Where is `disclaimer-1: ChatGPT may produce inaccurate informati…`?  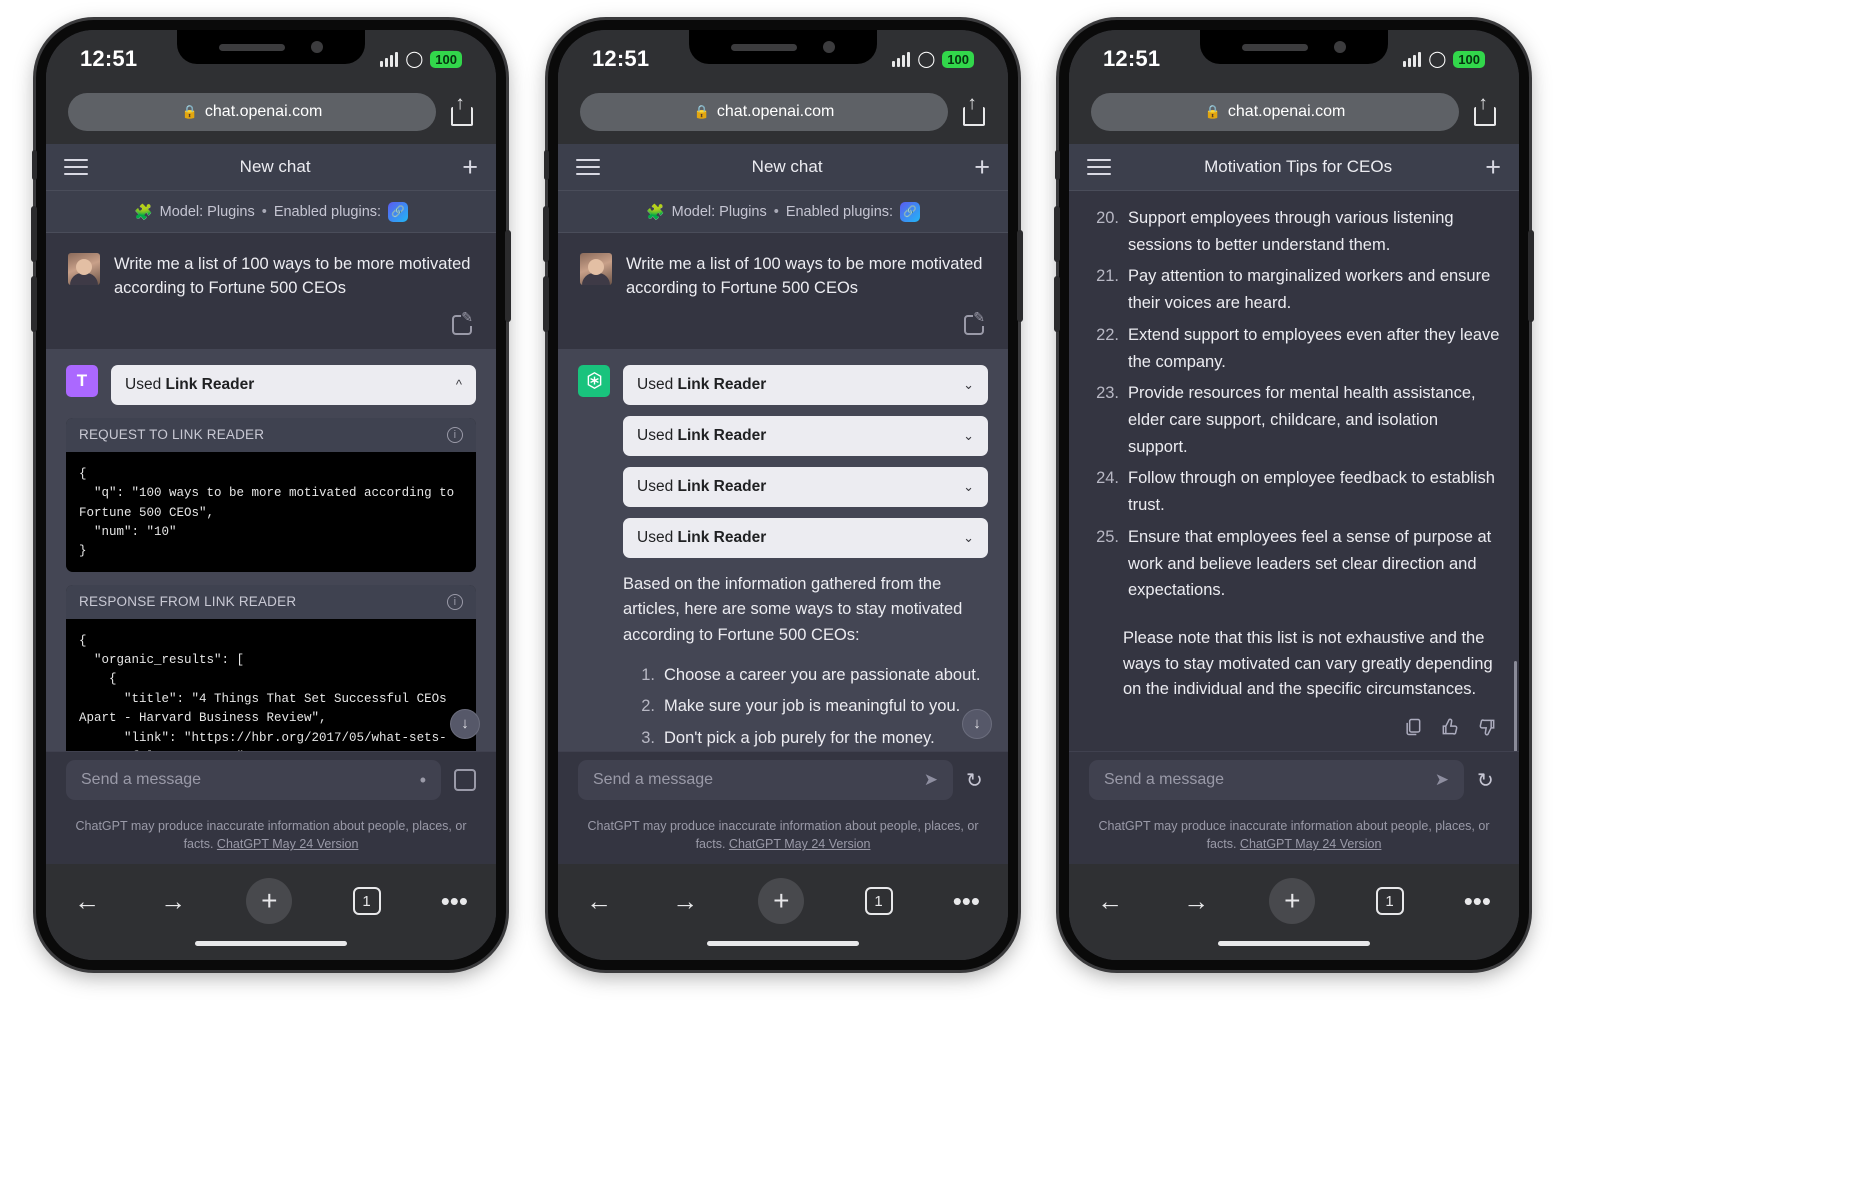 disclaimer-1: ChatGPT may produce inaccurate informati… is located at coordinates (271, 836).